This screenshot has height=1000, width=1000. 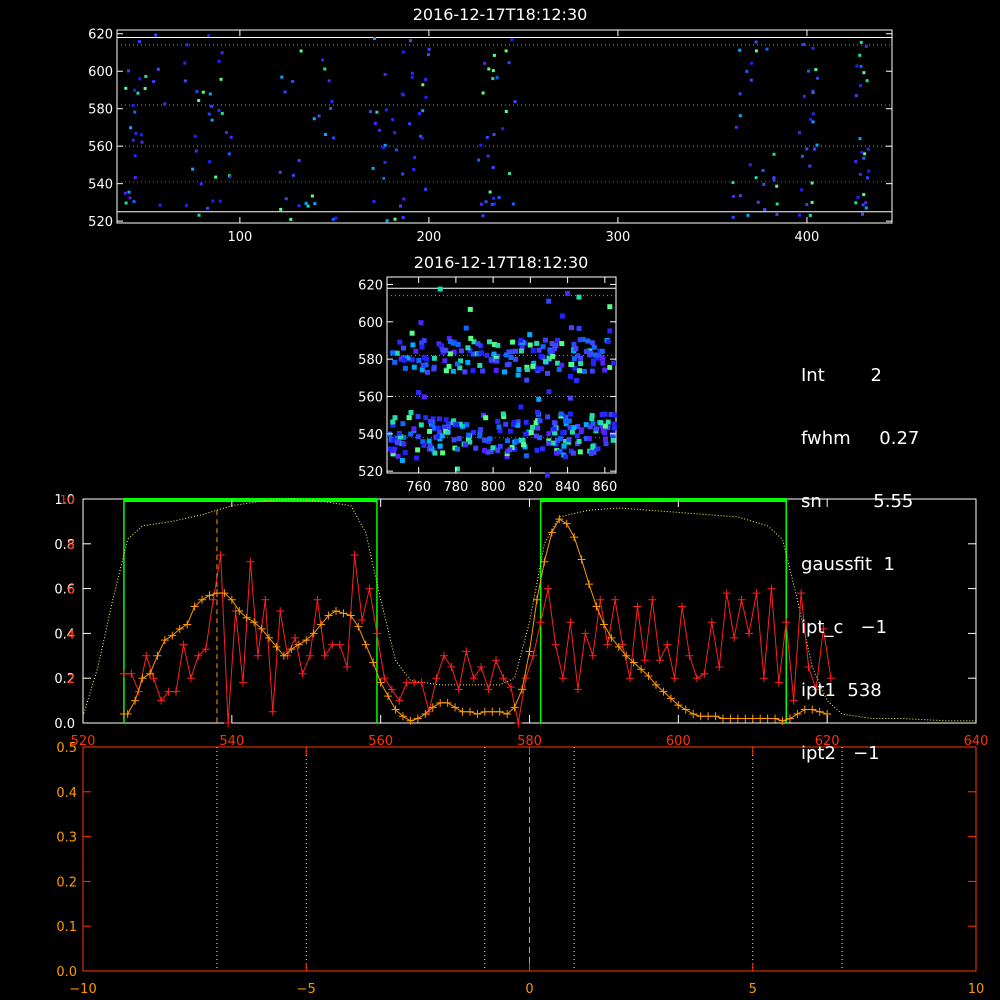 I want to click on spectrum-secondary-y-label: 2, so click(x=71, y=679).